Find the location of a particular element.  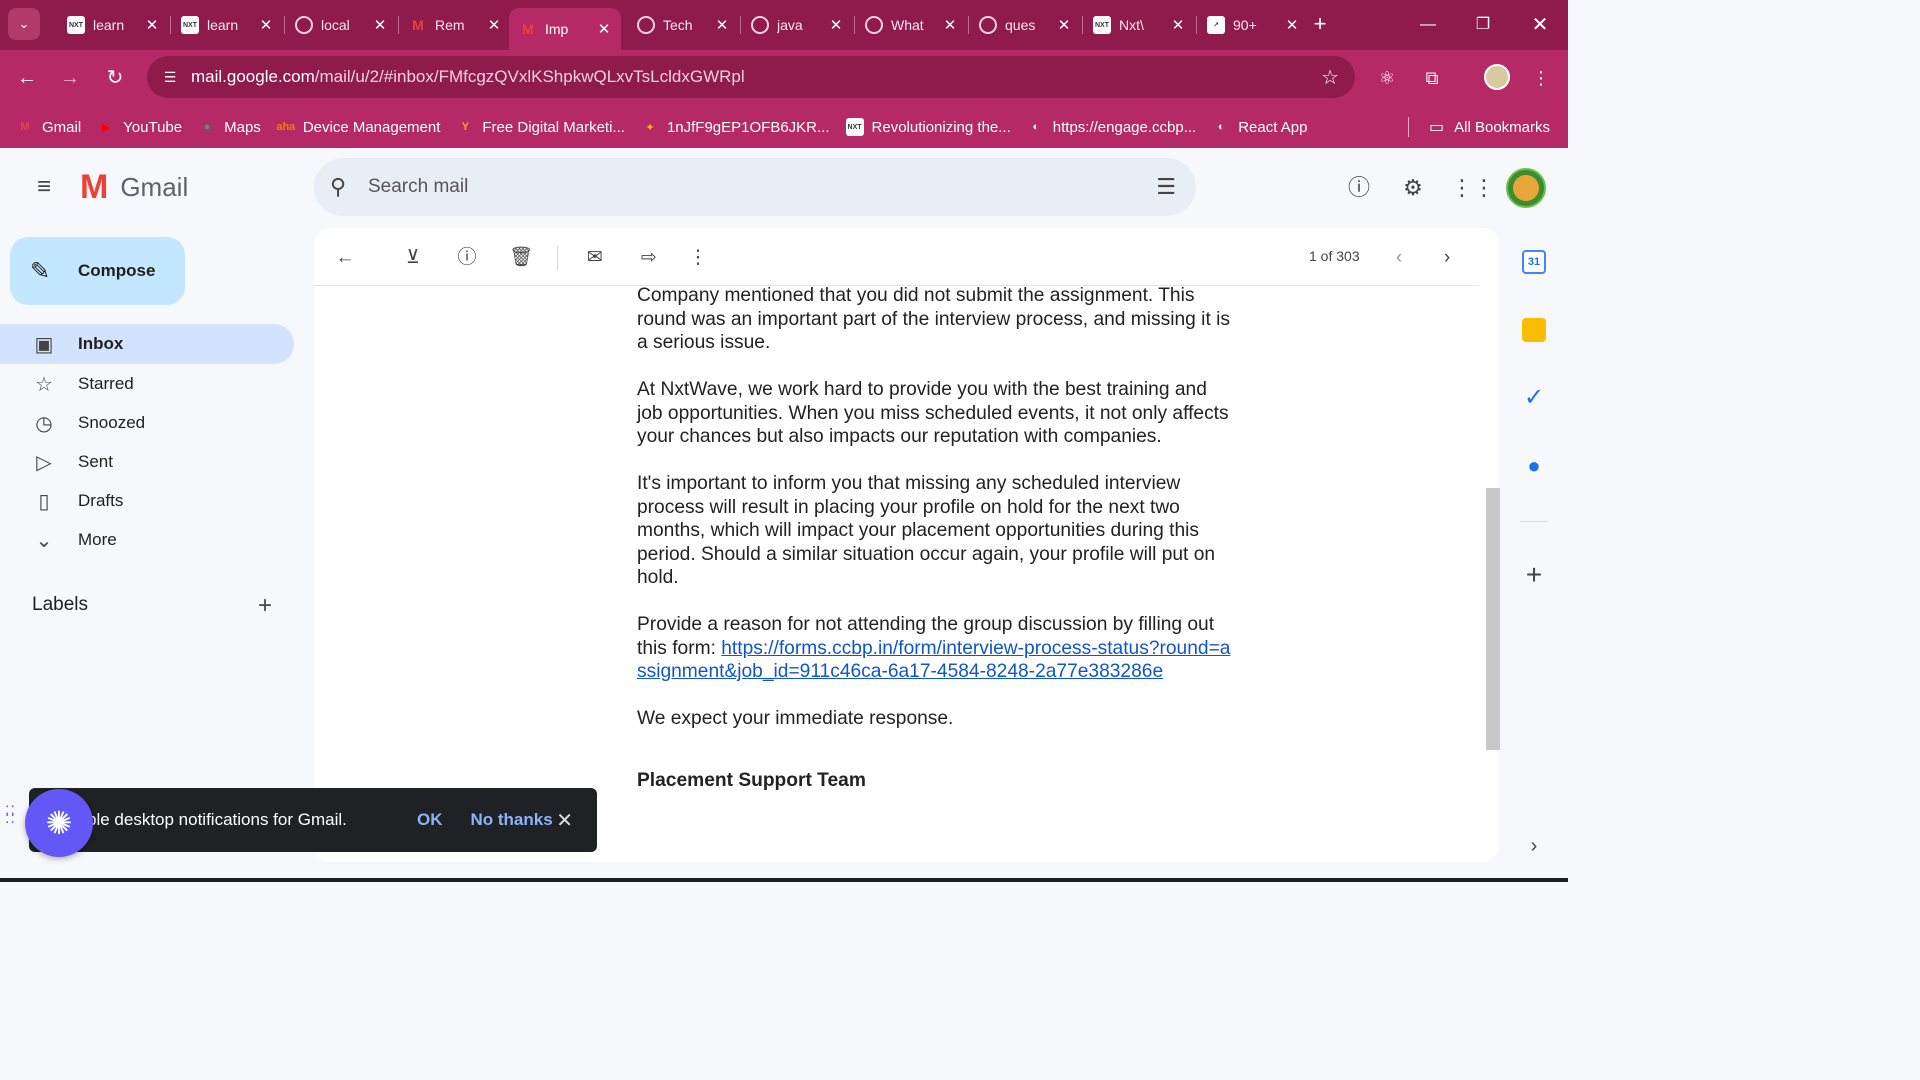

keep-icon is located at coordinates (1534, 330).